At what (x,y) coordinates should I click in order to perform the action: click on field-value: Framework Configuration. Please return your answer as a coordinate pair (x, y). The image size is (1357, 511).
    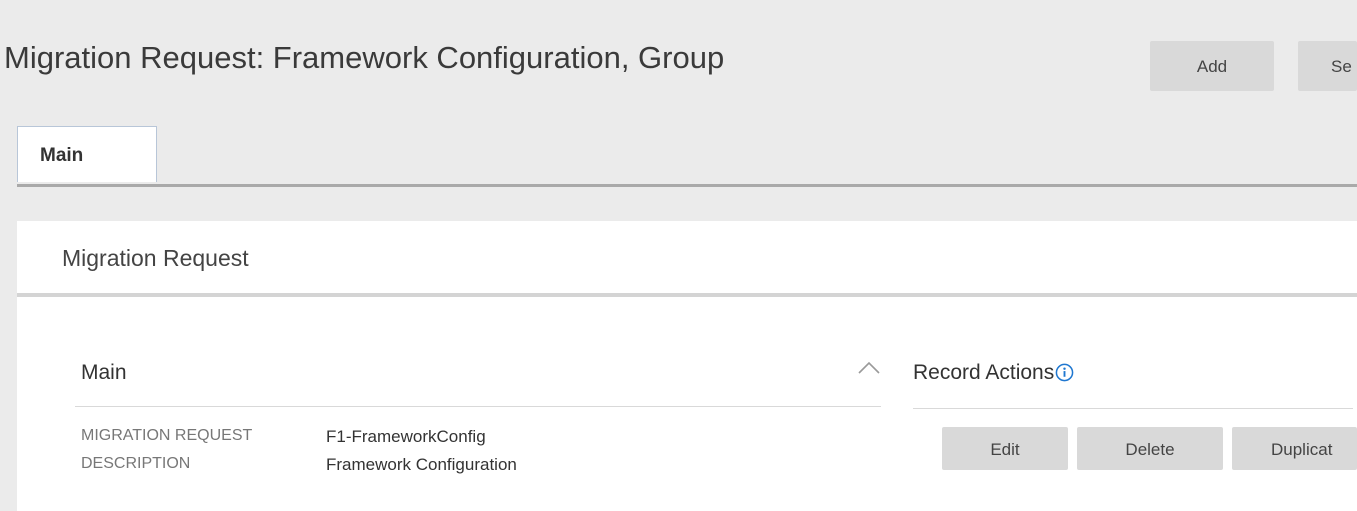
    Looking at the image, I should click on (421, 464).